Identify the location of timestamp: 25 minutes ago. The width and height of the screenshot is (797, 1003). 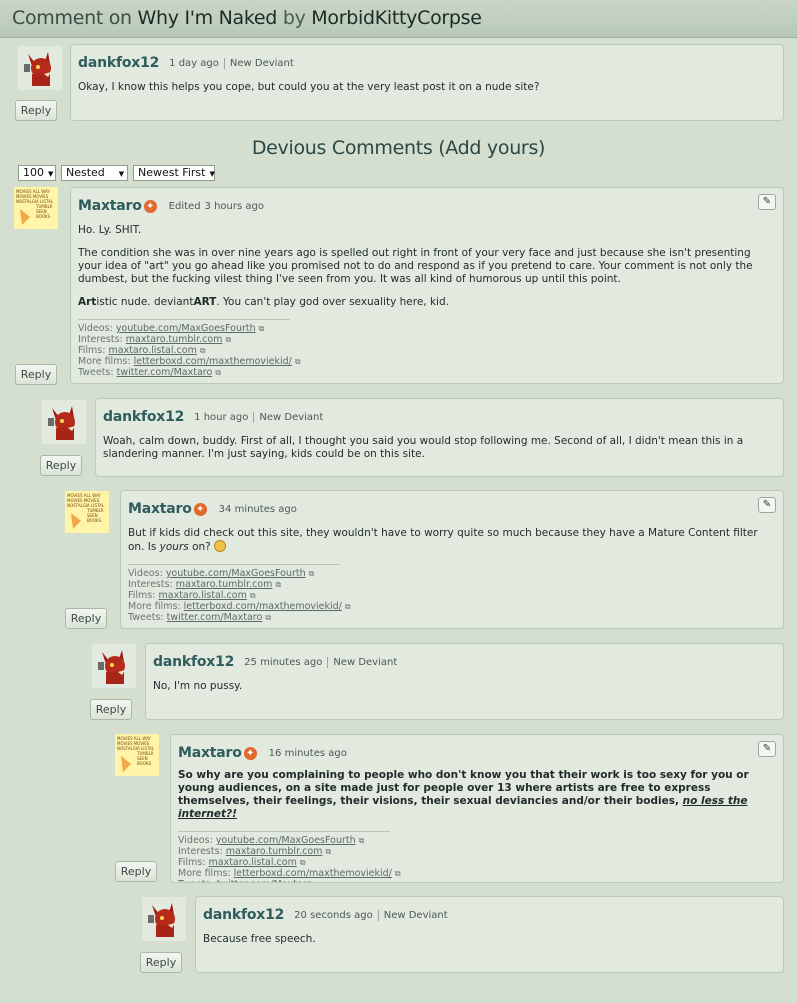
(283, 662).